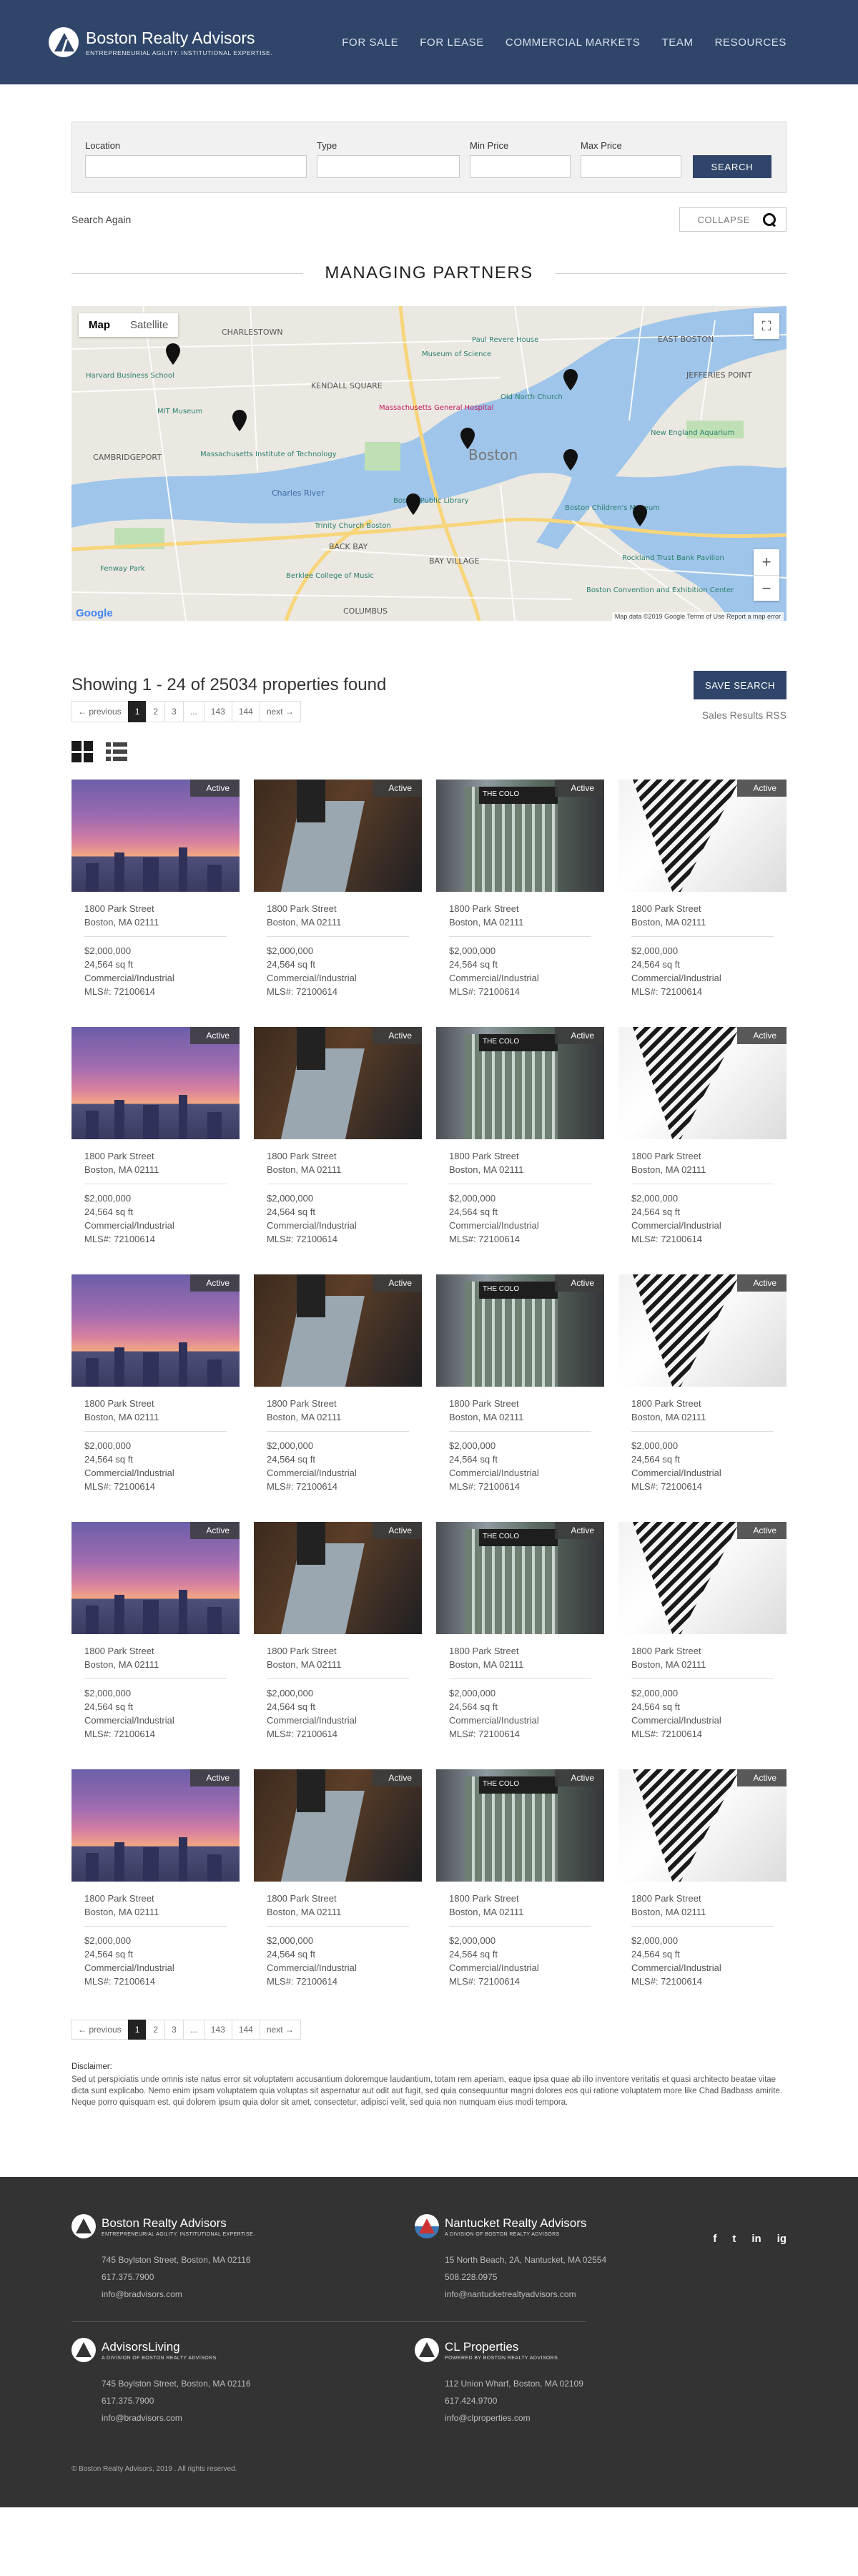 Image resolution: width=858 pixels, height=2576 pixels. I want to click on search-button: SEARCH, so click(732, 166).